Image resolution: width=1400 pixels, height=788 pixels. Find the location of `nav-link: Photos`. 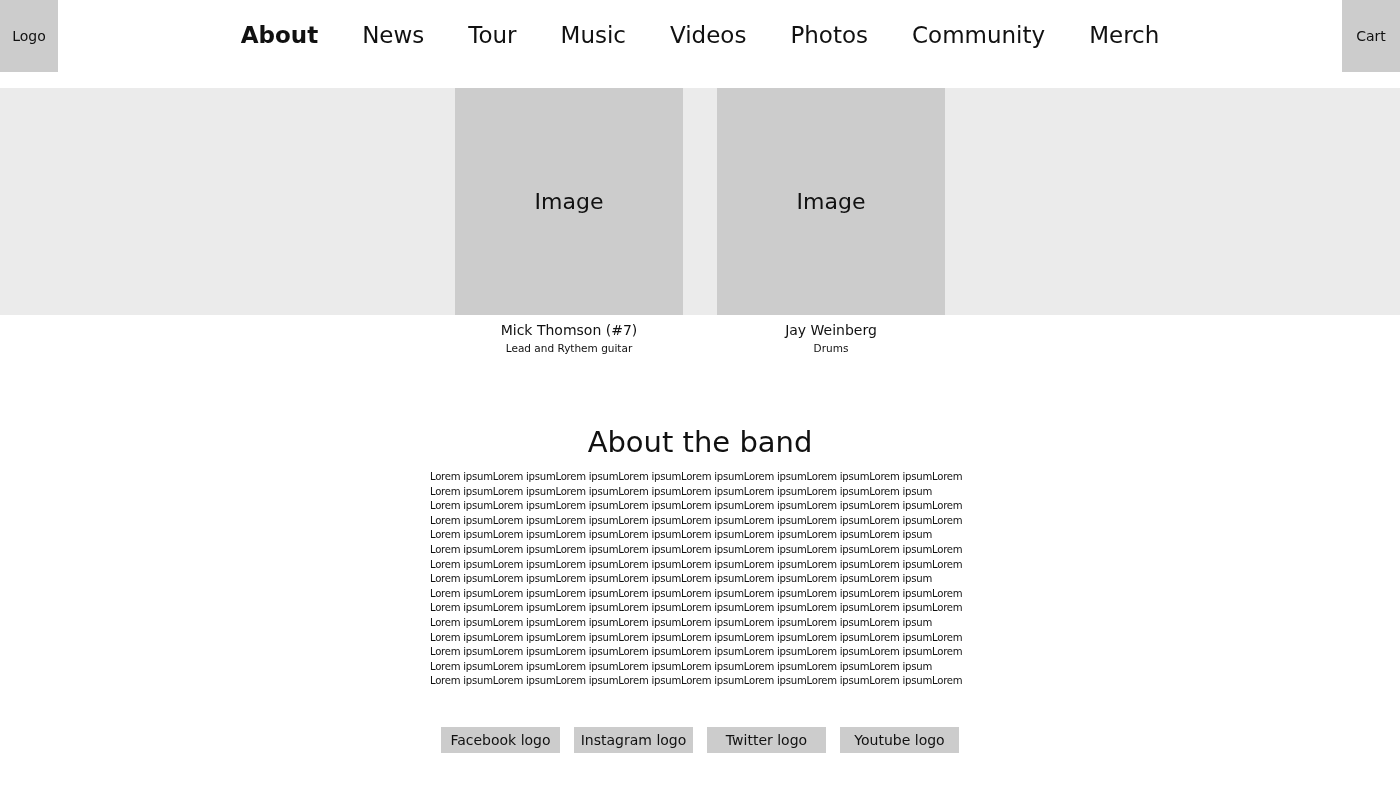

nav-link: Photos is located at coordinates (829, 35).